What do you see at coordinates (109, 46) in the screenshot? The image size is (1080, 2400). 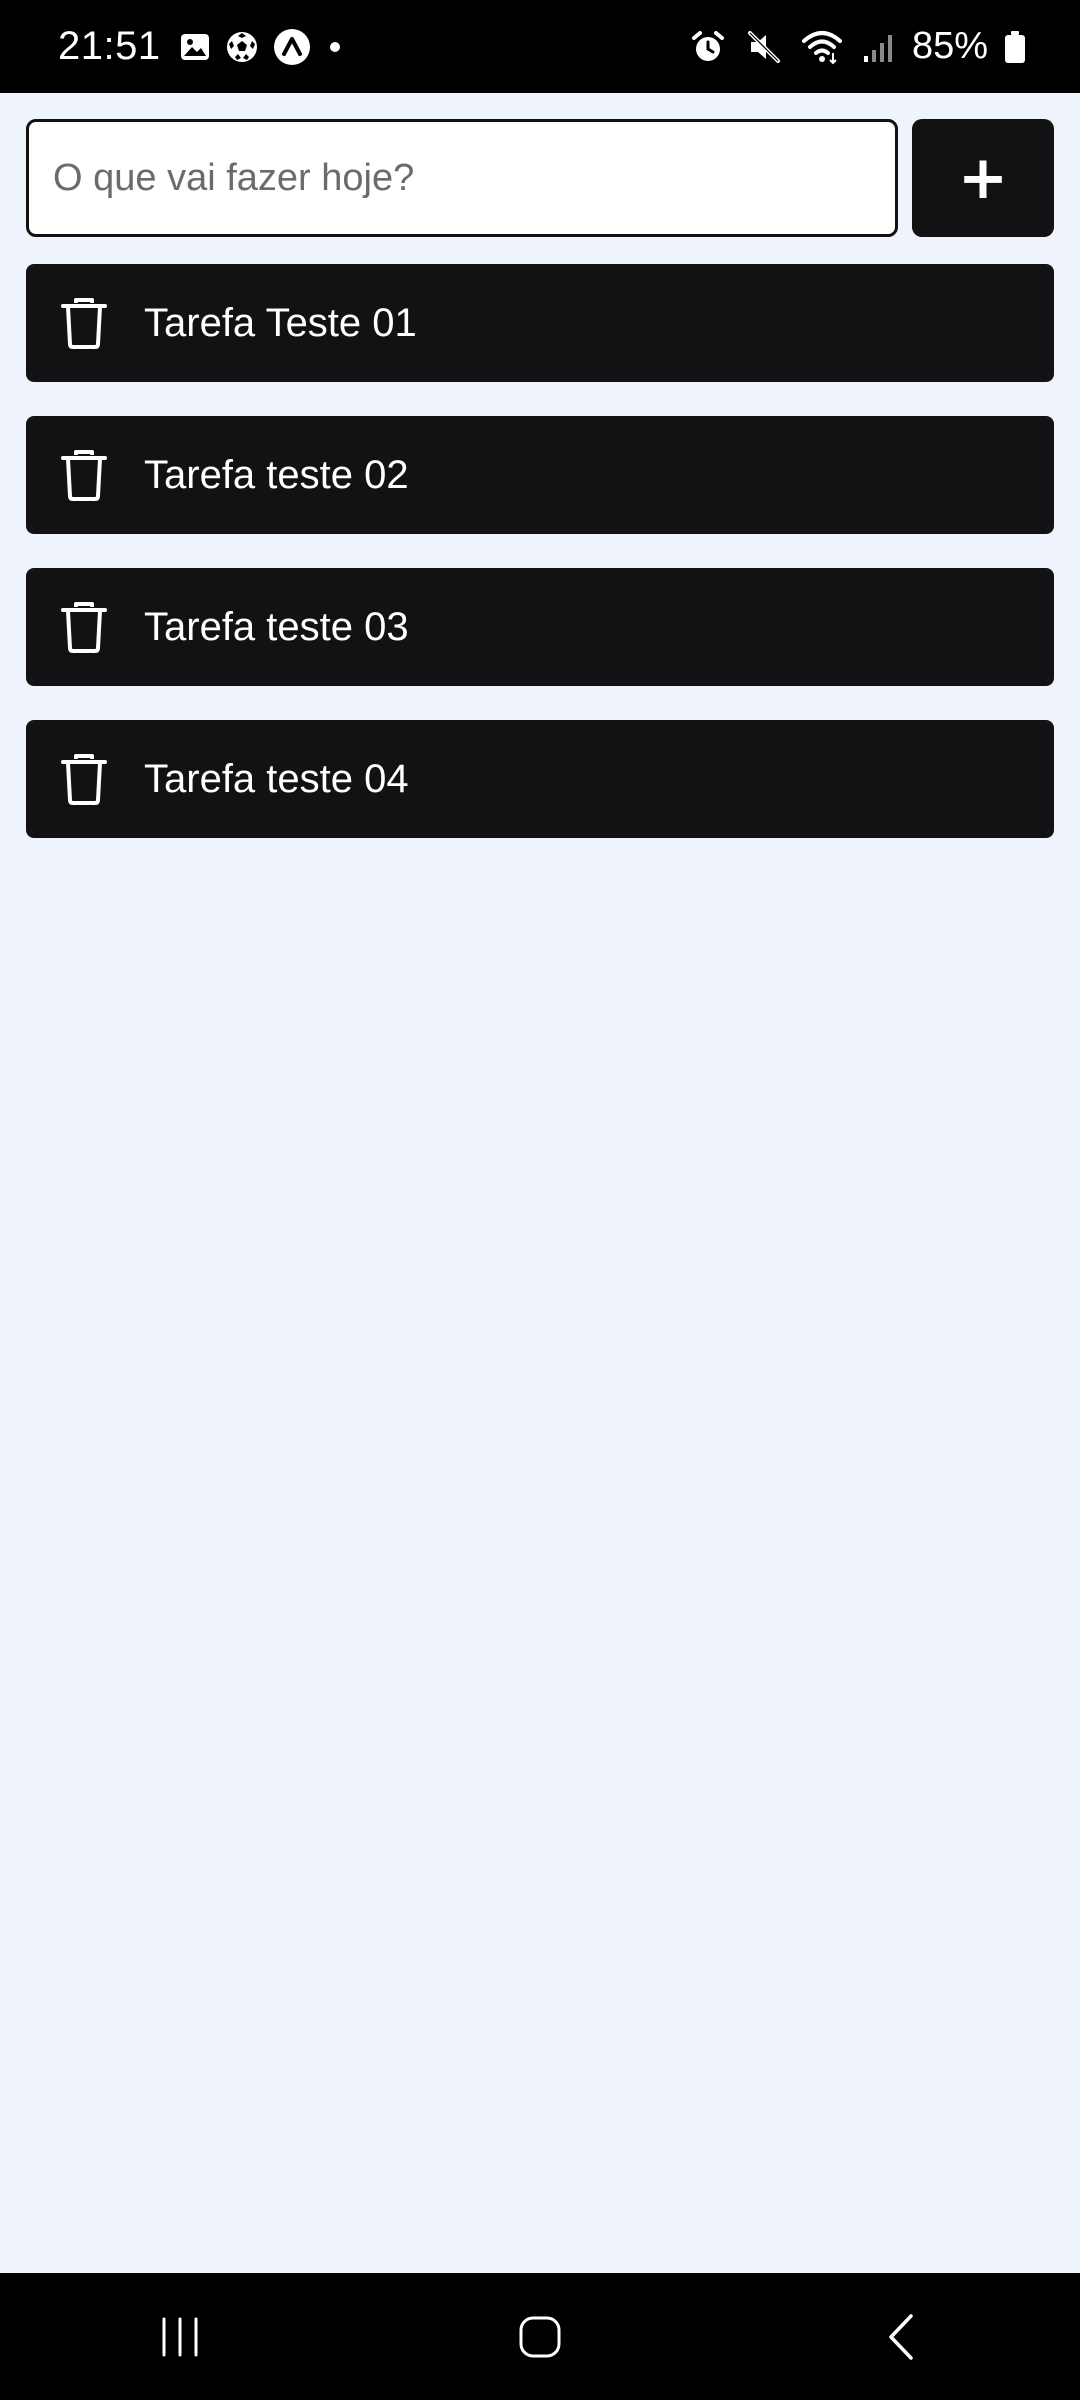 I see `status-time: 21:51` at bounding box center [109, 46].